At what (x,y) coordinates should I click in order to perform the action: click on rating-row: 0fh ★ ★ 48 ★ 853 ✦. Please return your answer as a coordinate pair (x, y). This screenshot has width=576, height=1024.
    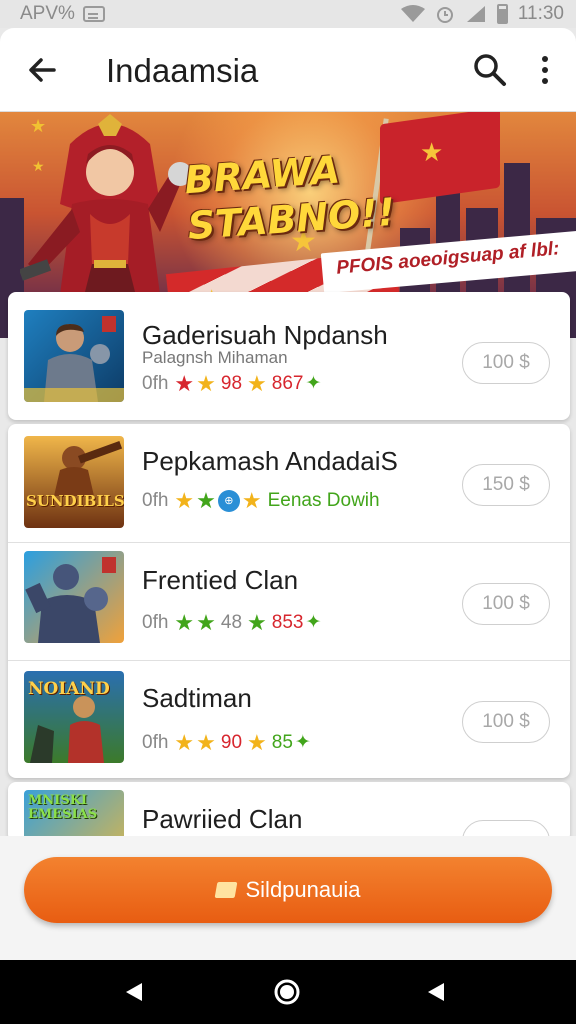
    Looking at the image, I should click on (232, 622).